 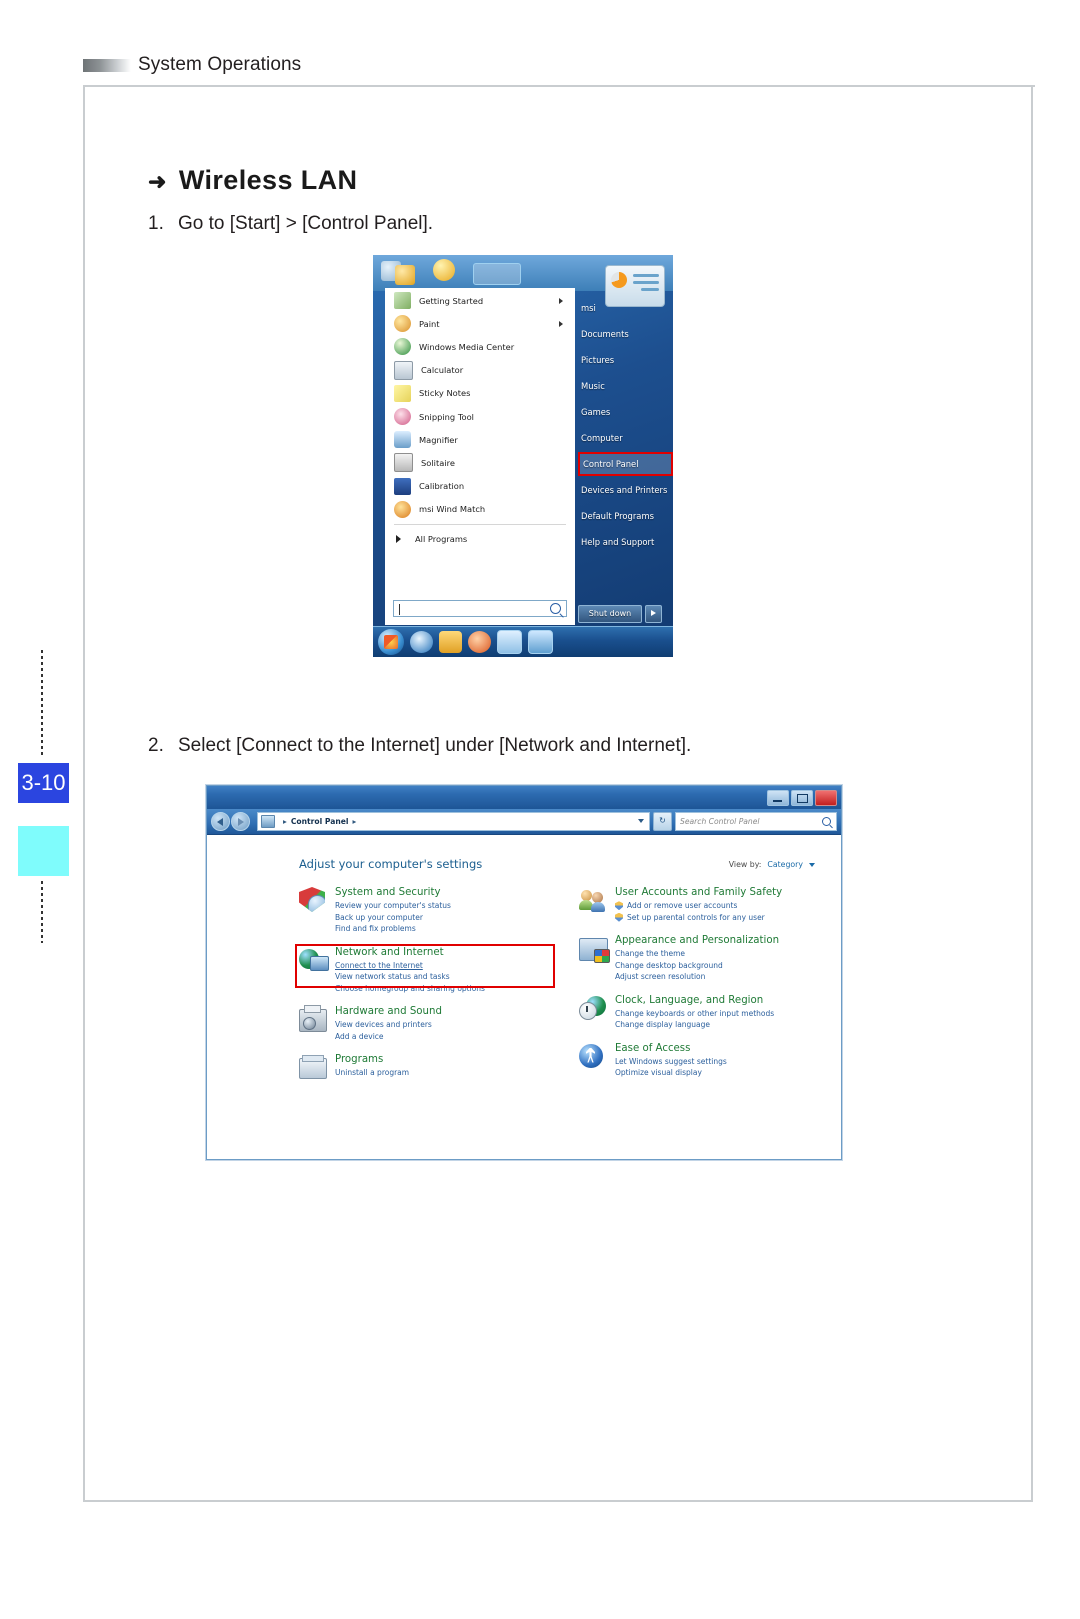 What do you see at coordinates (717, 1073) in the screenshot?
I see `control-panel-category-link: Optimize visual display` at bounding box center [717, 1073].